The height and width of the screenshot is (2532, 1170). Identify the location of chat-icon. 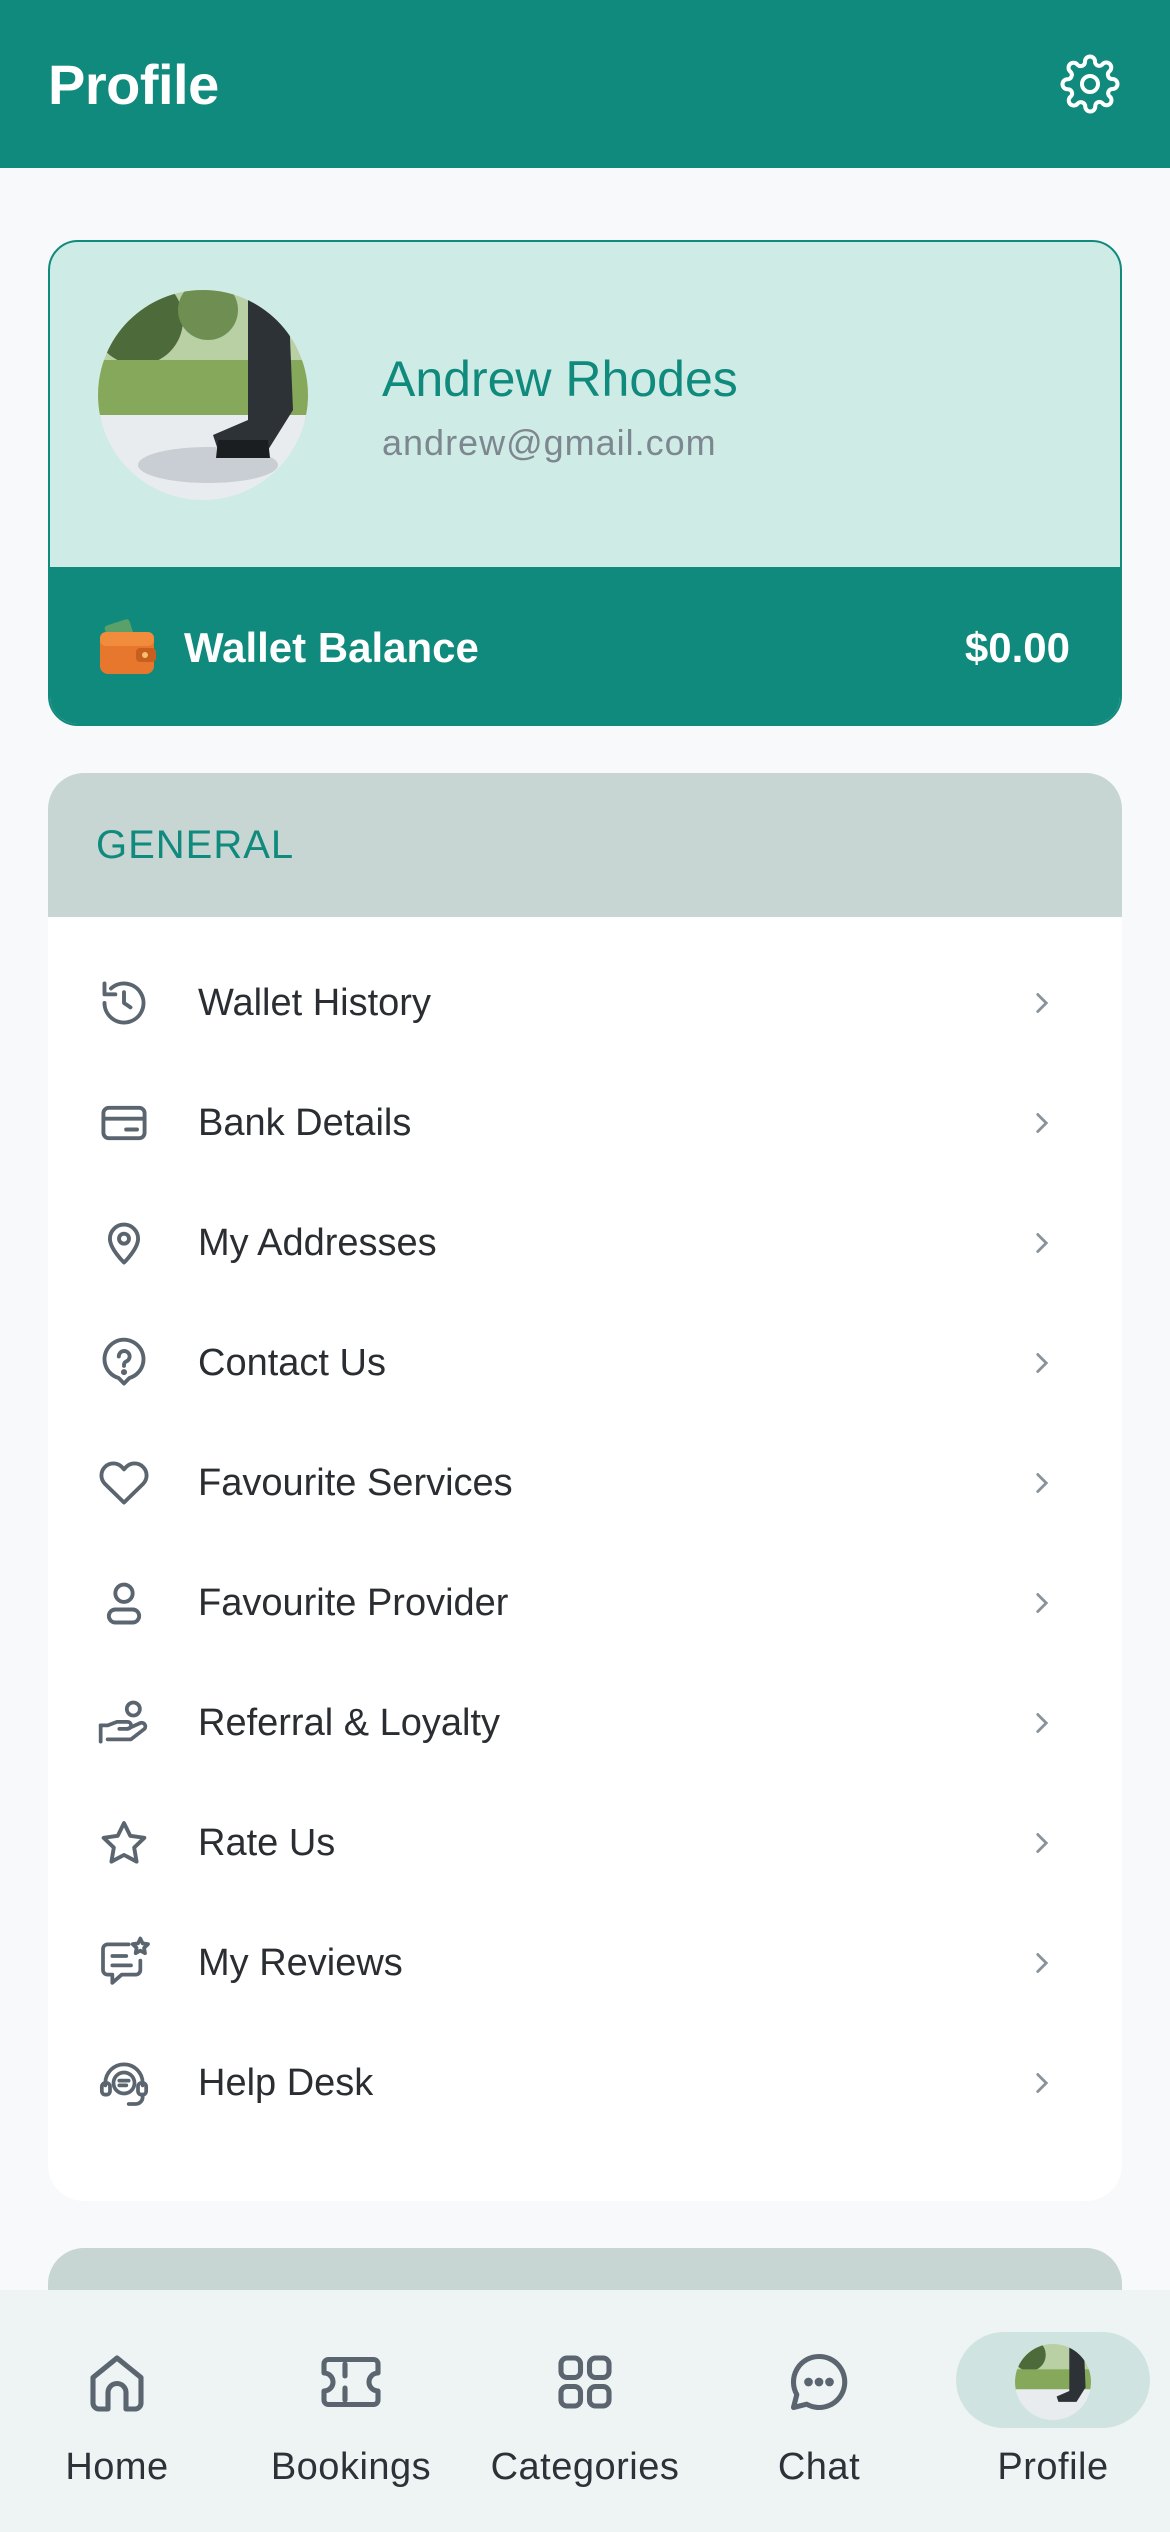
(819, 2382).